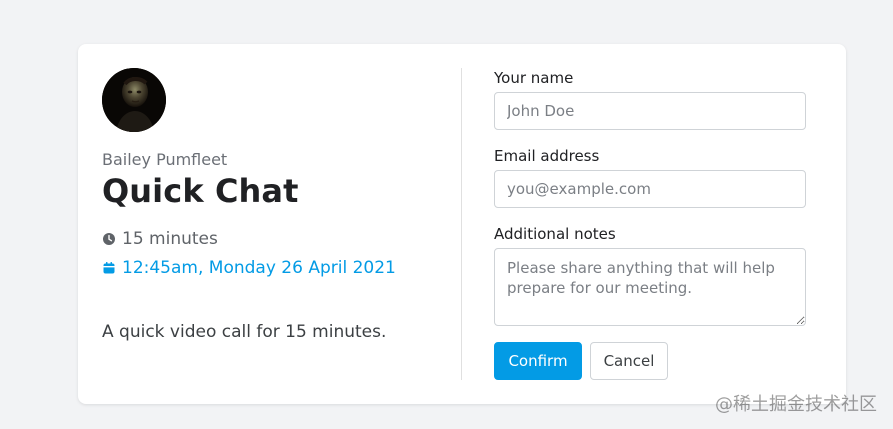 The height and width of the screenshot is (429, 893). Describe the element at coordinates (134, 100) in the screenshot. I see `avatar` at that location.